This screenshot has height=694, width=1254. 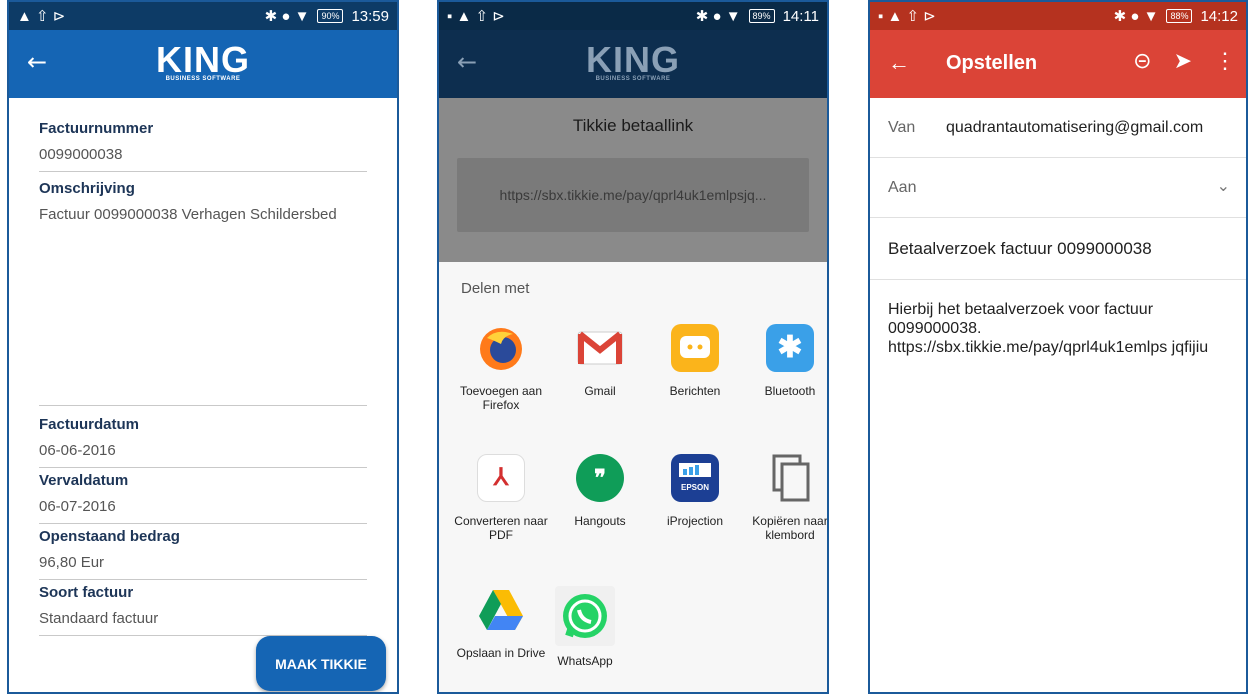 I want to click on share-app-label: Berichten, so click(x=695, y=391).